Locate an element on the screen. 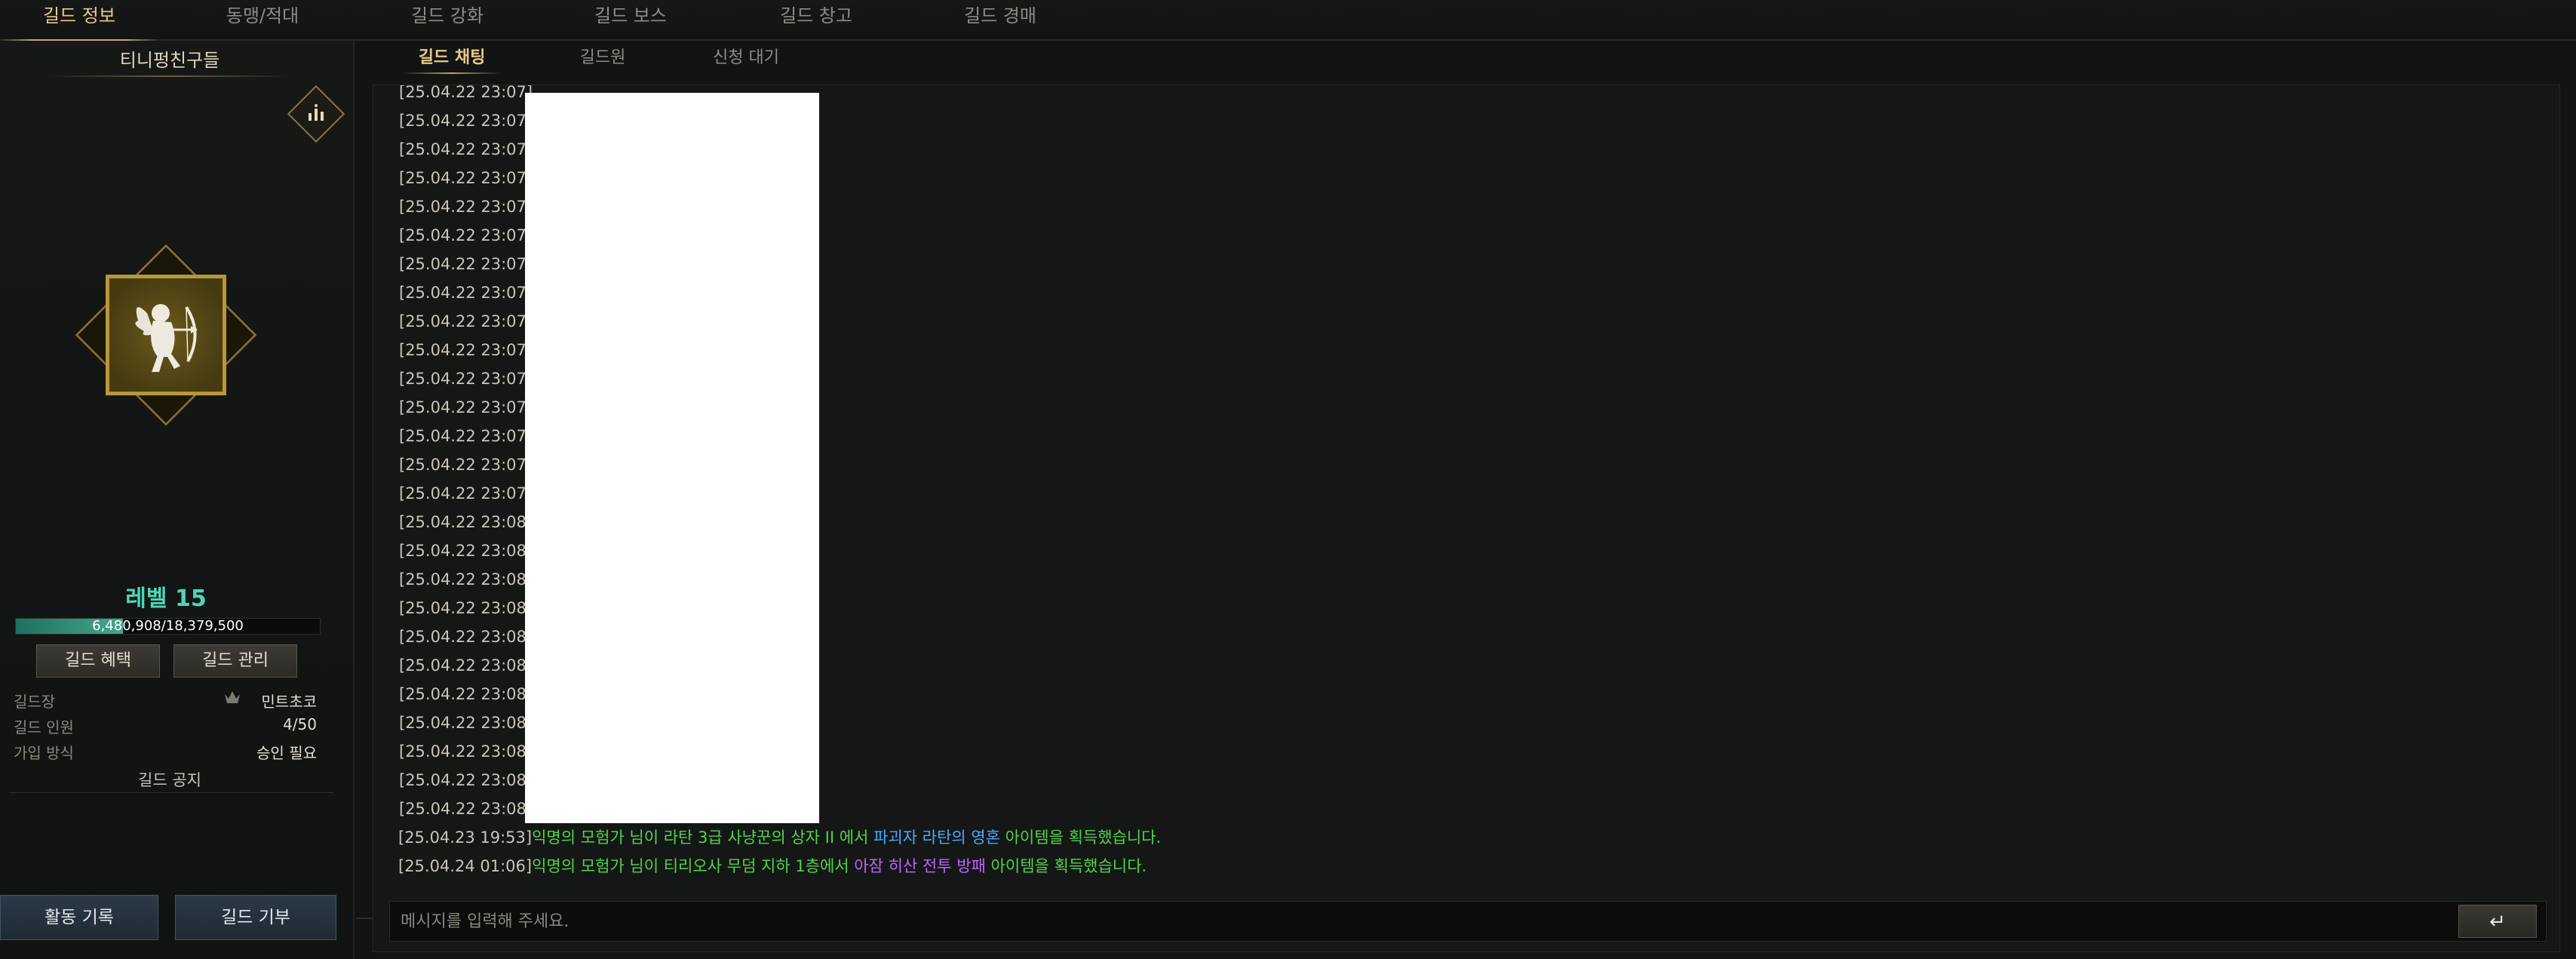  guild-join-label: 가입 방식 is located at coordinates (44, 753).